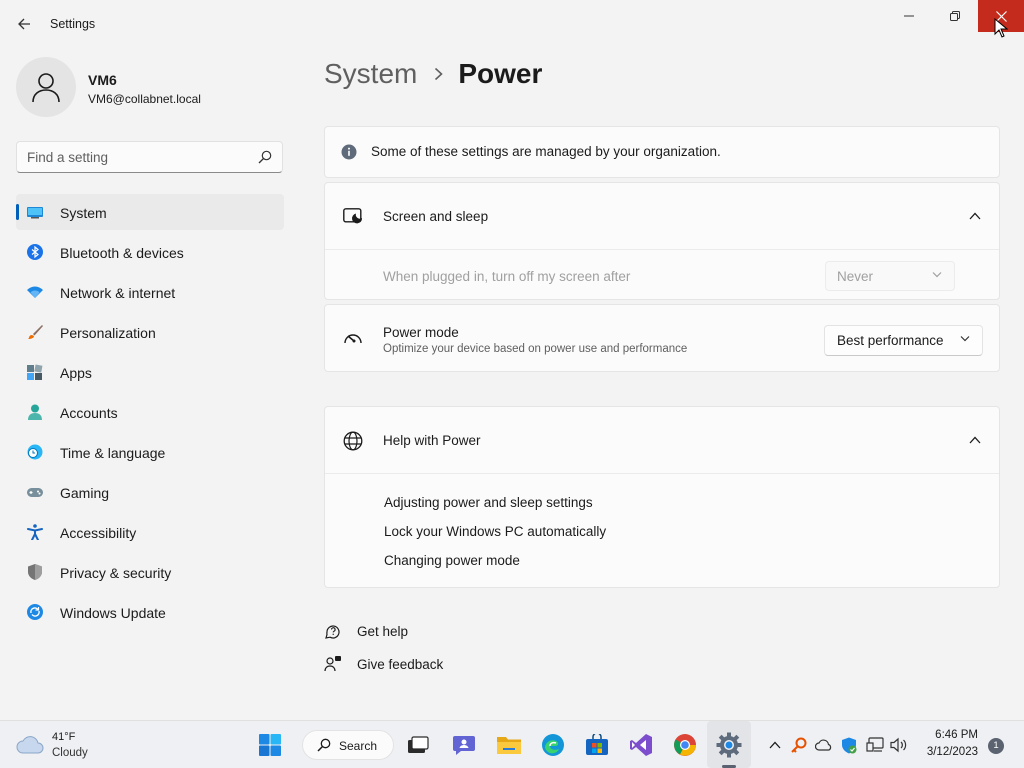  Describe the element at coordinates (108, 333) in the screenshot. I see `sidebar-item-label: Personalization` at that location.